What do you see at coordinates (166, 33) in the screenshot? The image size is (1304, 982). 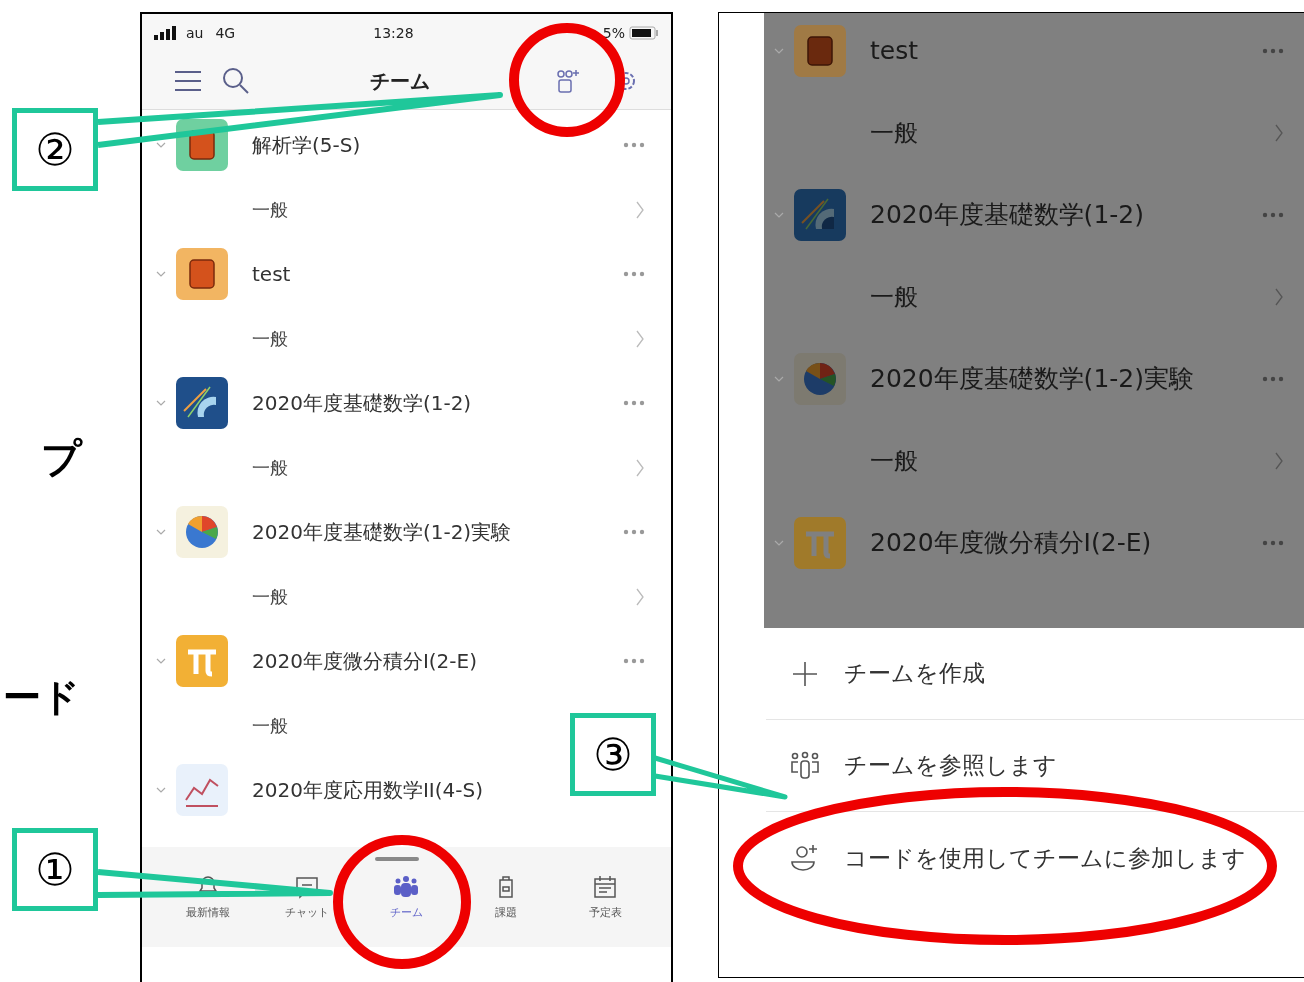 I see `signal-icon` at bounding box center [166, 33].